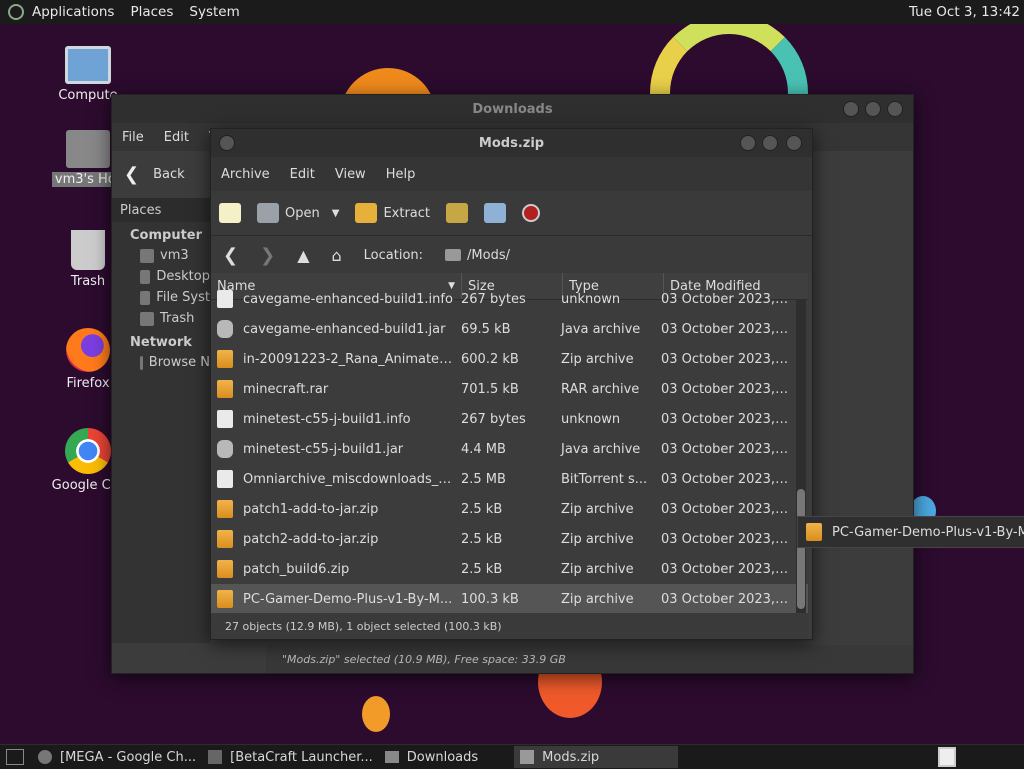  Describe the element at coordinates (151, 12) in the screenshot. I see `places-menu: Places` at that location.